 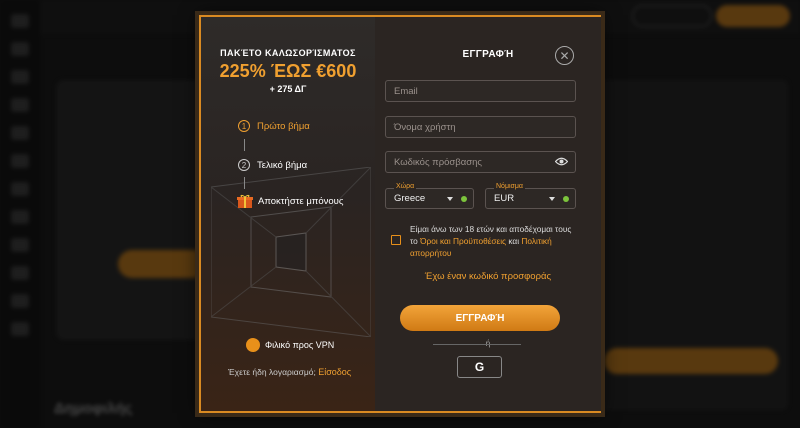 What do you see at coordinates (334, 372) in the screenshot?
I see `login-link: Είσοδος` at bounding box center [334, 372].